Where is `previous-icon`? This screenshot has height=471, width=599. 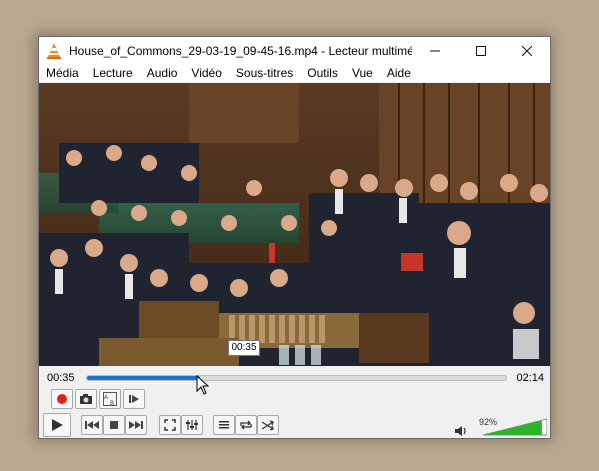 previous-icon is located at coordinates (92, 425).